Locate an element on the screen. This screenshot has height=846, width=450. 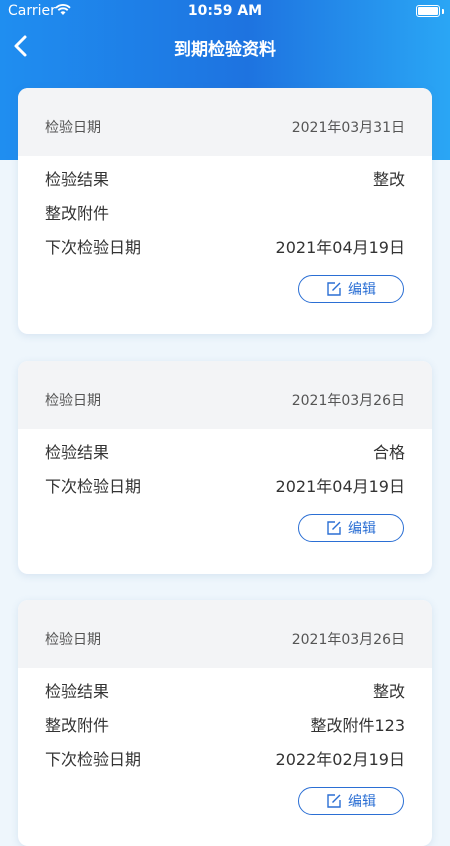
status-bar: Carrier 10:59 AM is located at coordinates (225, 12).